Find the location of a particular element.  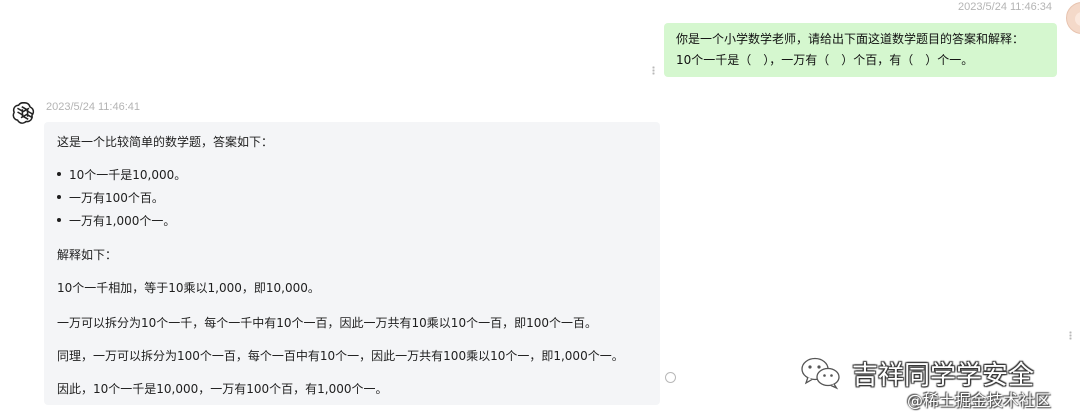

bot-message-drag-handle-icon is located at coordinates (1070, 335).